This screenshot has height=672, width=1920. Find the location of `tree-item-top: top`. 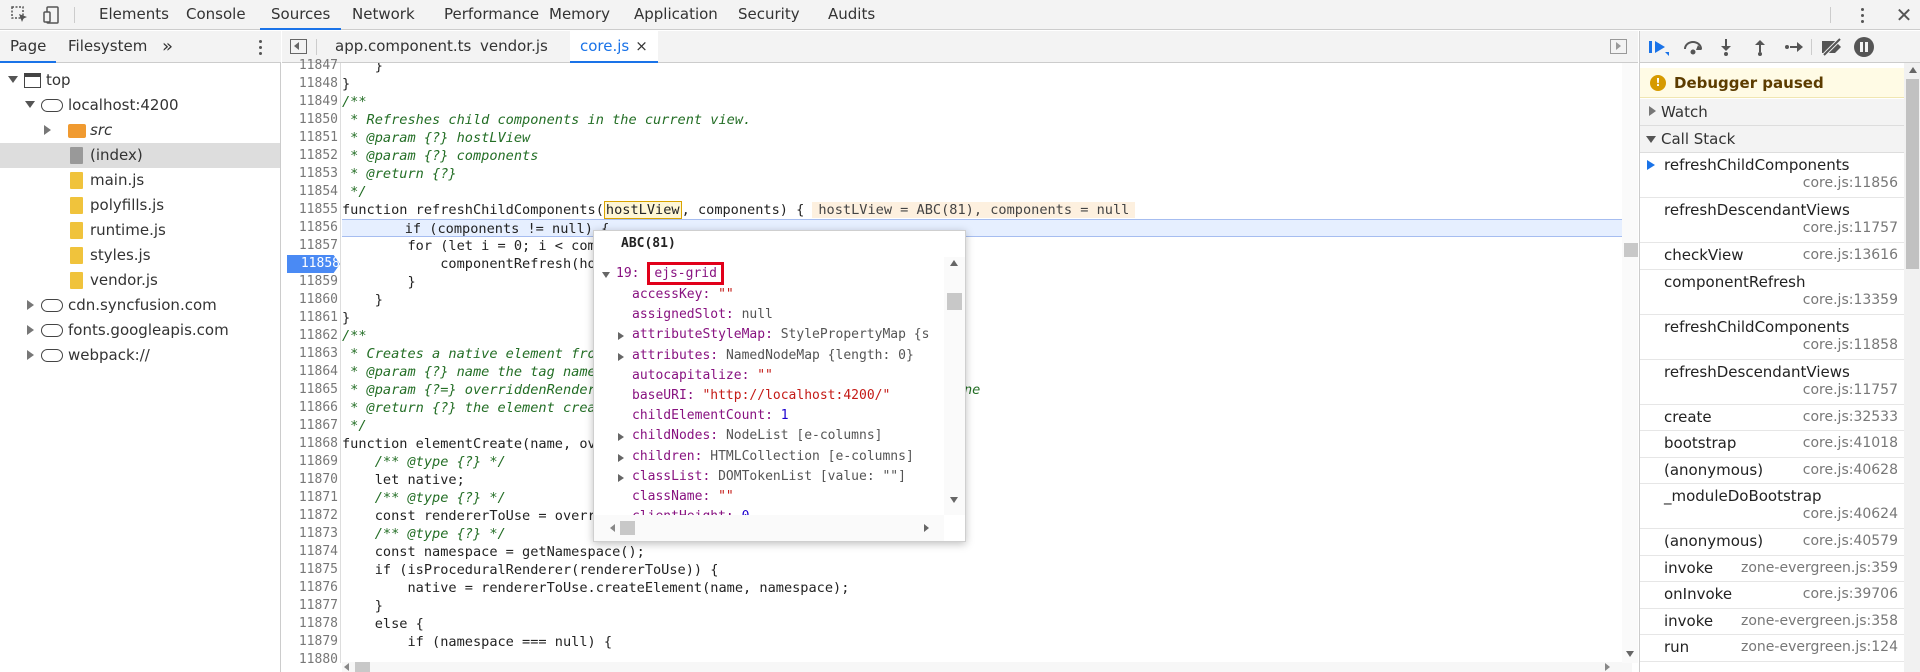

tree-item-top: top is located at coordinates (140, 80).